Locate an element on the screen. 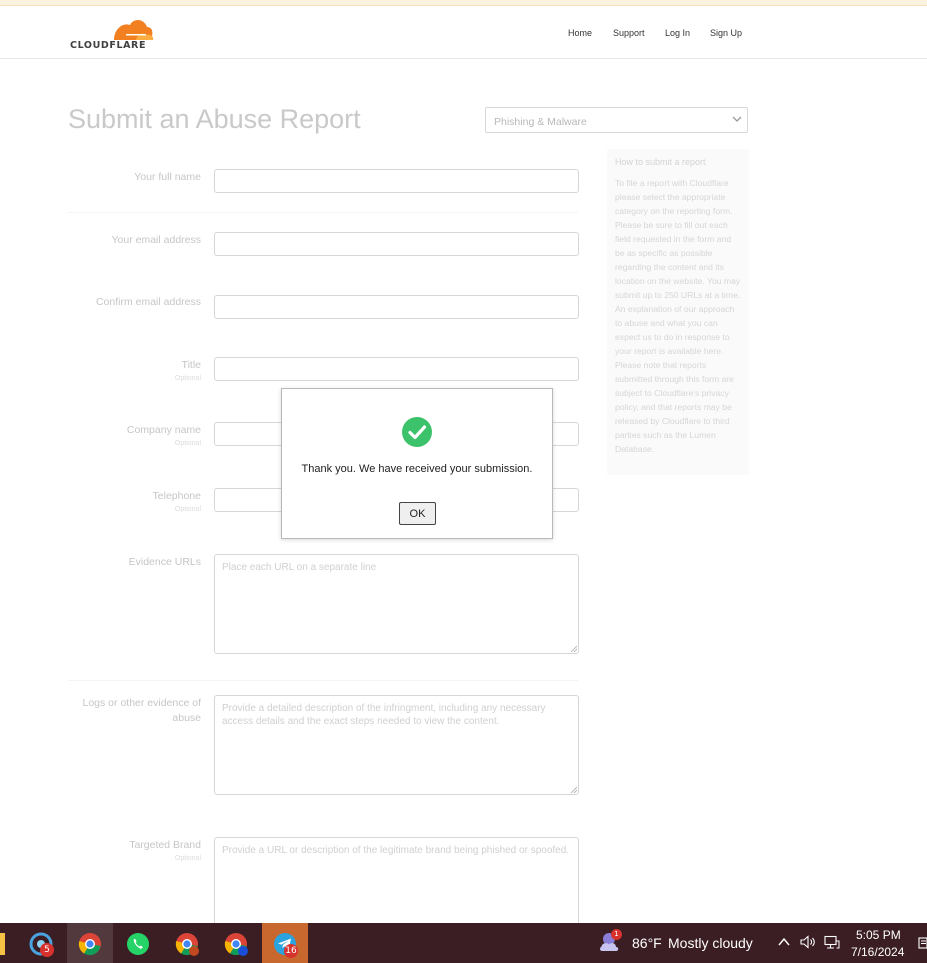 Image resolution: width=927 pixels, height=963 pixels. whatsapp-icon is located at coordinates (138, 944).